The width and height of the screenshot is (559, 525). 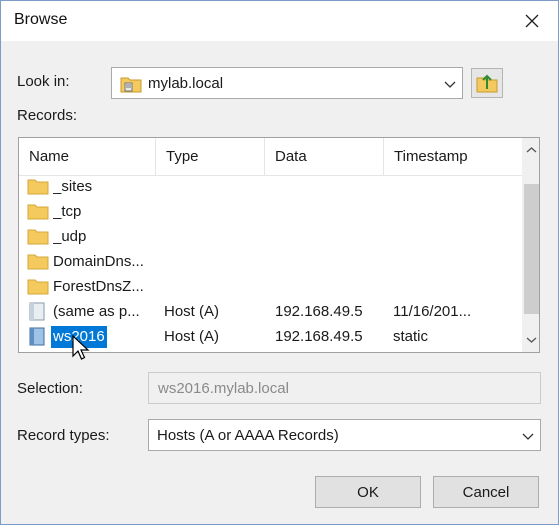 What do you see at coordinates (287, 83) in the screenshot?
I see `look-in-combobox: mylab.local` at bounding box center [287, 83].